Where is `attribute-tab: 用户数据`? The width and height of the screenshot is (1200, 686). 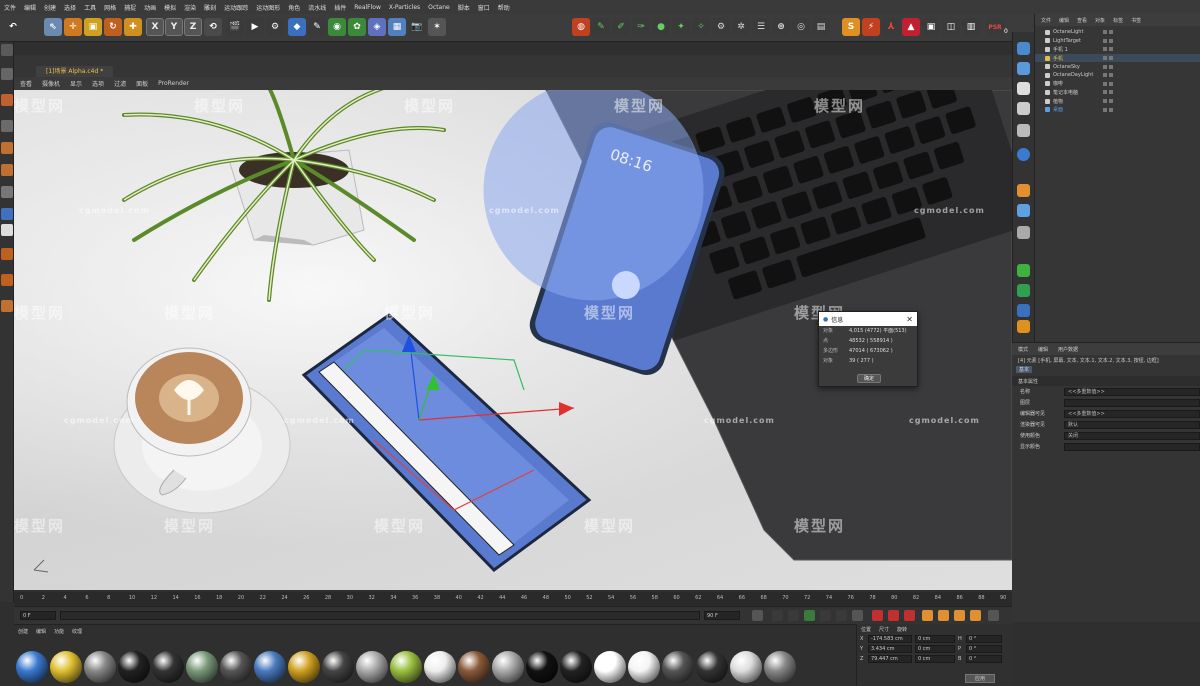
attribute-tab: 用户数据 is located at coordinates (1068, 349).